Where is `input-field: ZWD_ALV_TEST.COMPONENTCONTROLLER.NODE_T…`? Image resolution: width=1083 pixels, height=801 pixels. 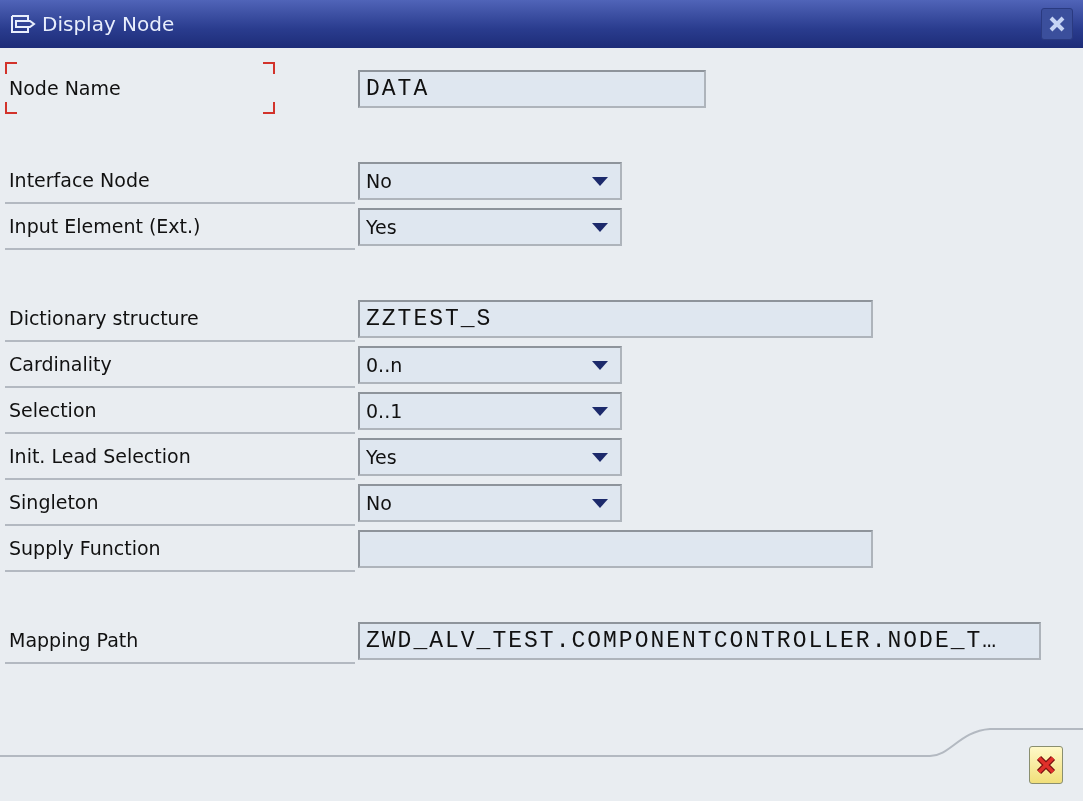
input-field: ZWD_ALV_TEST.COMPONENTCONTROLLER.NODE_T… is located at coordinates (699, 641).